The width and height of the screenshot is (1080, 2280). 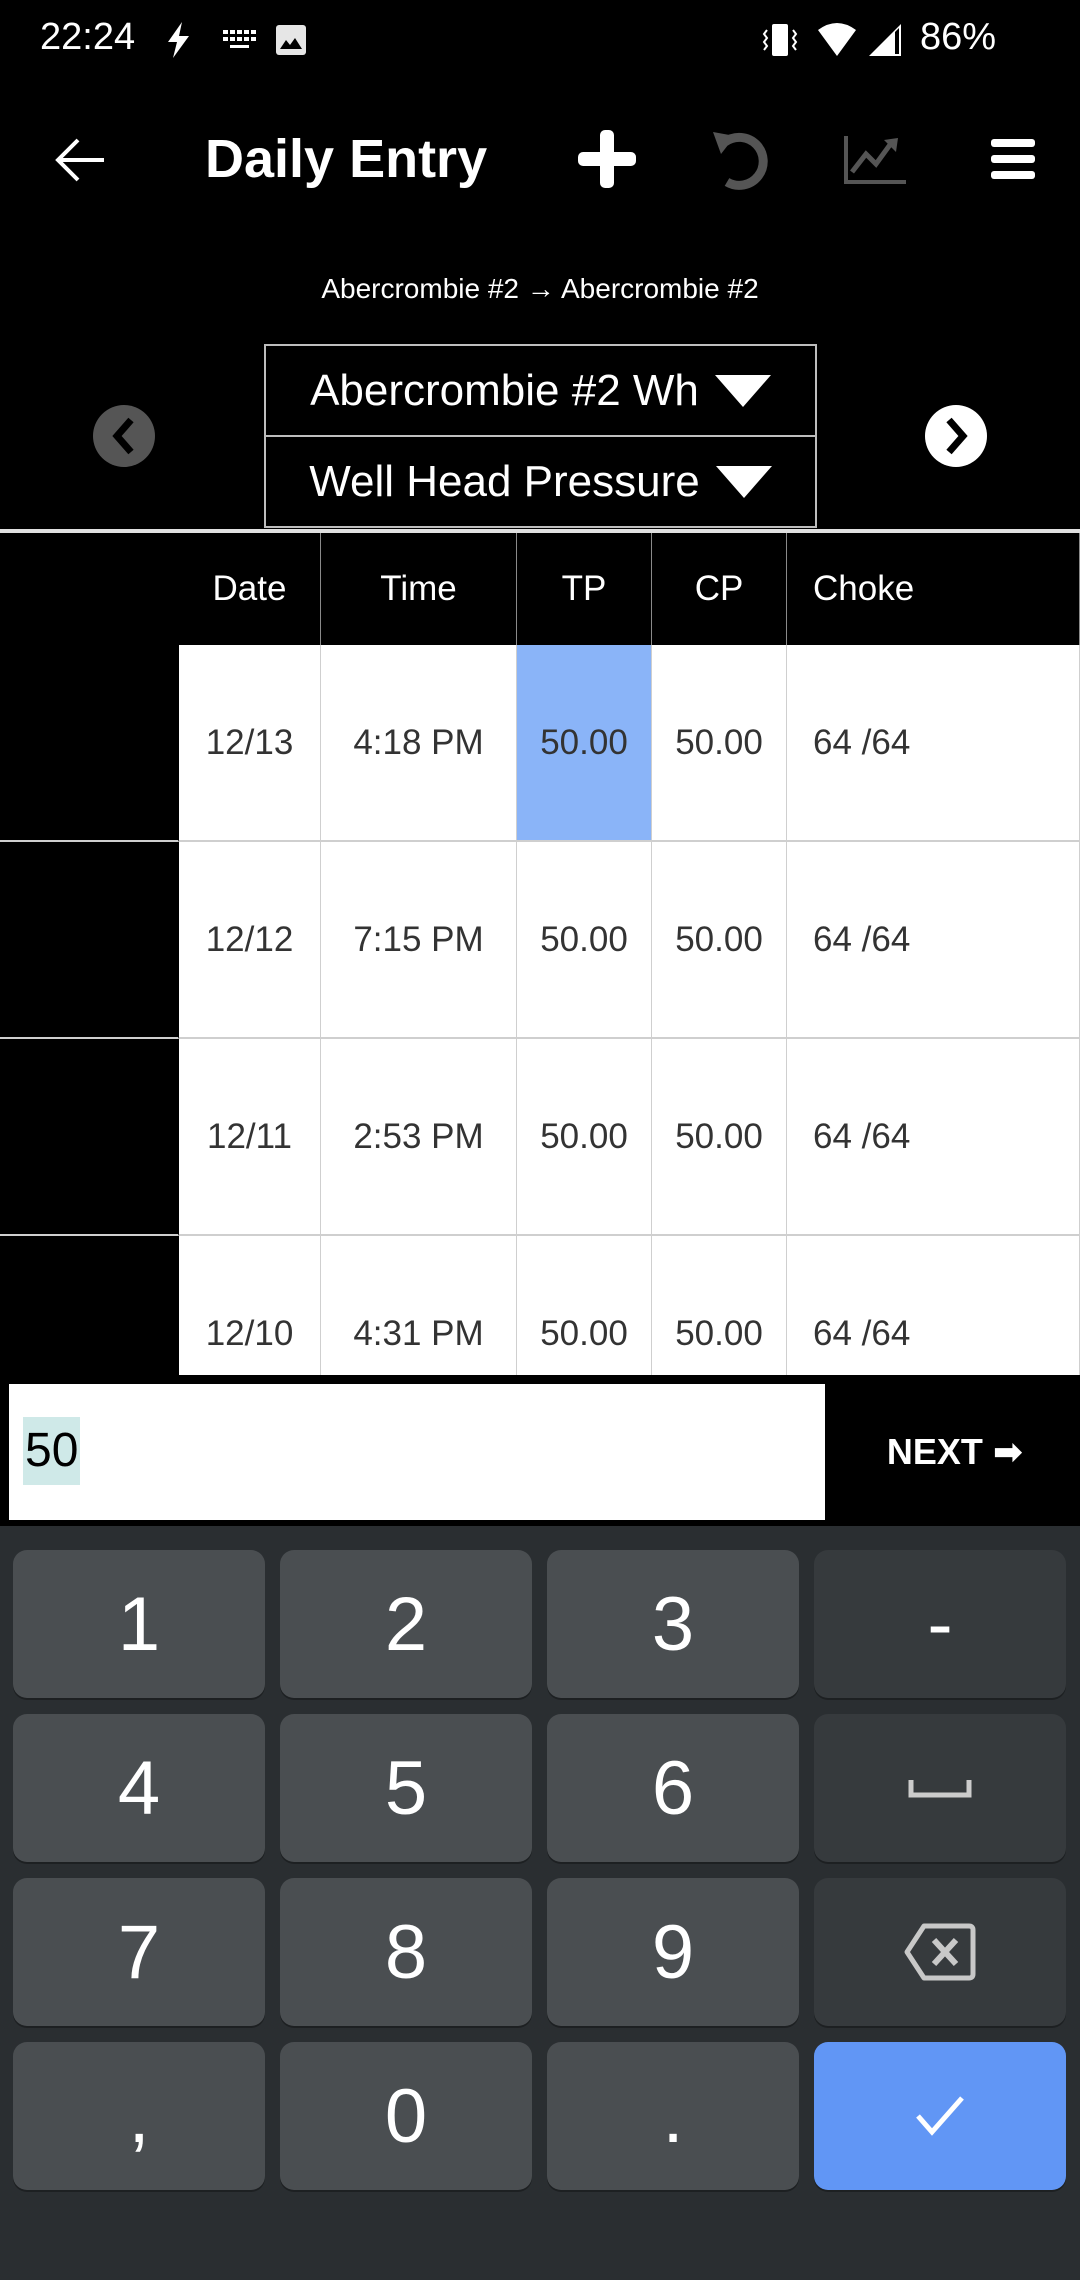 I want to click on key-3: 3, so click(x=673, y=1624).